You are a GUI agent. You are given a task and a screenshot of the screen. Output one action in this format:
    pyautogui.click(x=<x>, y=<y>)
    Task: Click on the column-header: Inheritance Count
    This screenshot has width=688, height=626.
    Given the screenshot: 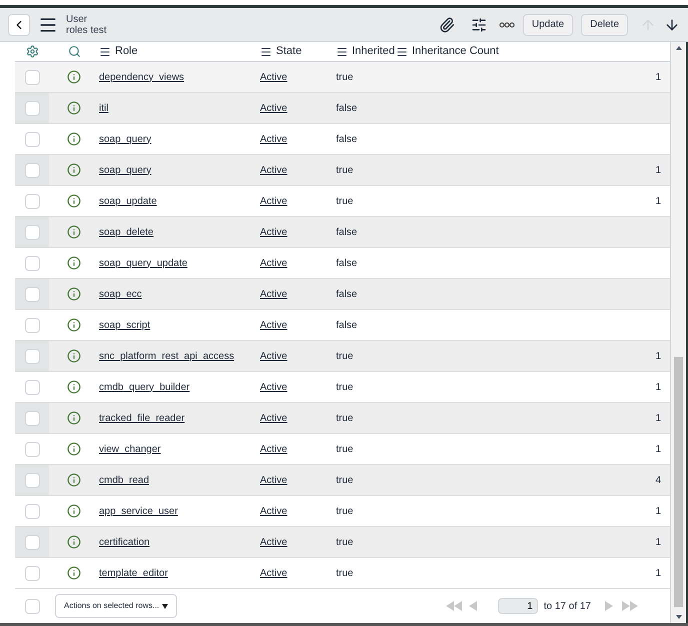 What is the action you would take?
    pyautogui.click(x=455, y=51)
    